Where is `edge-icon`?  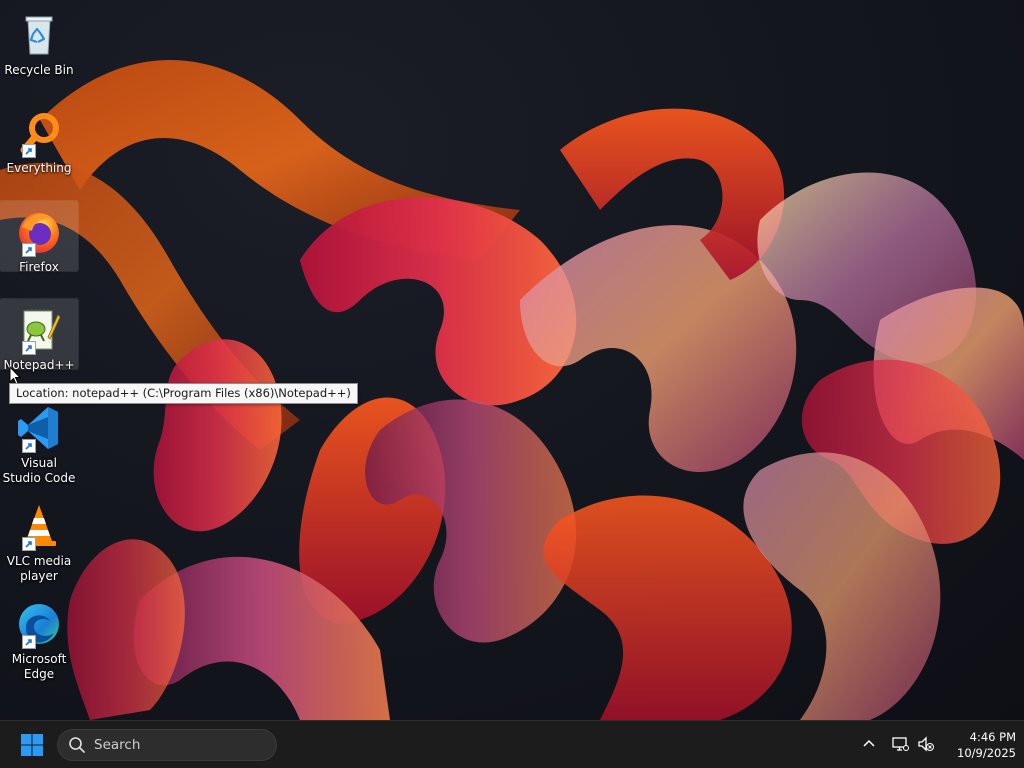 edge-icon is located at coordinates (39, 624).